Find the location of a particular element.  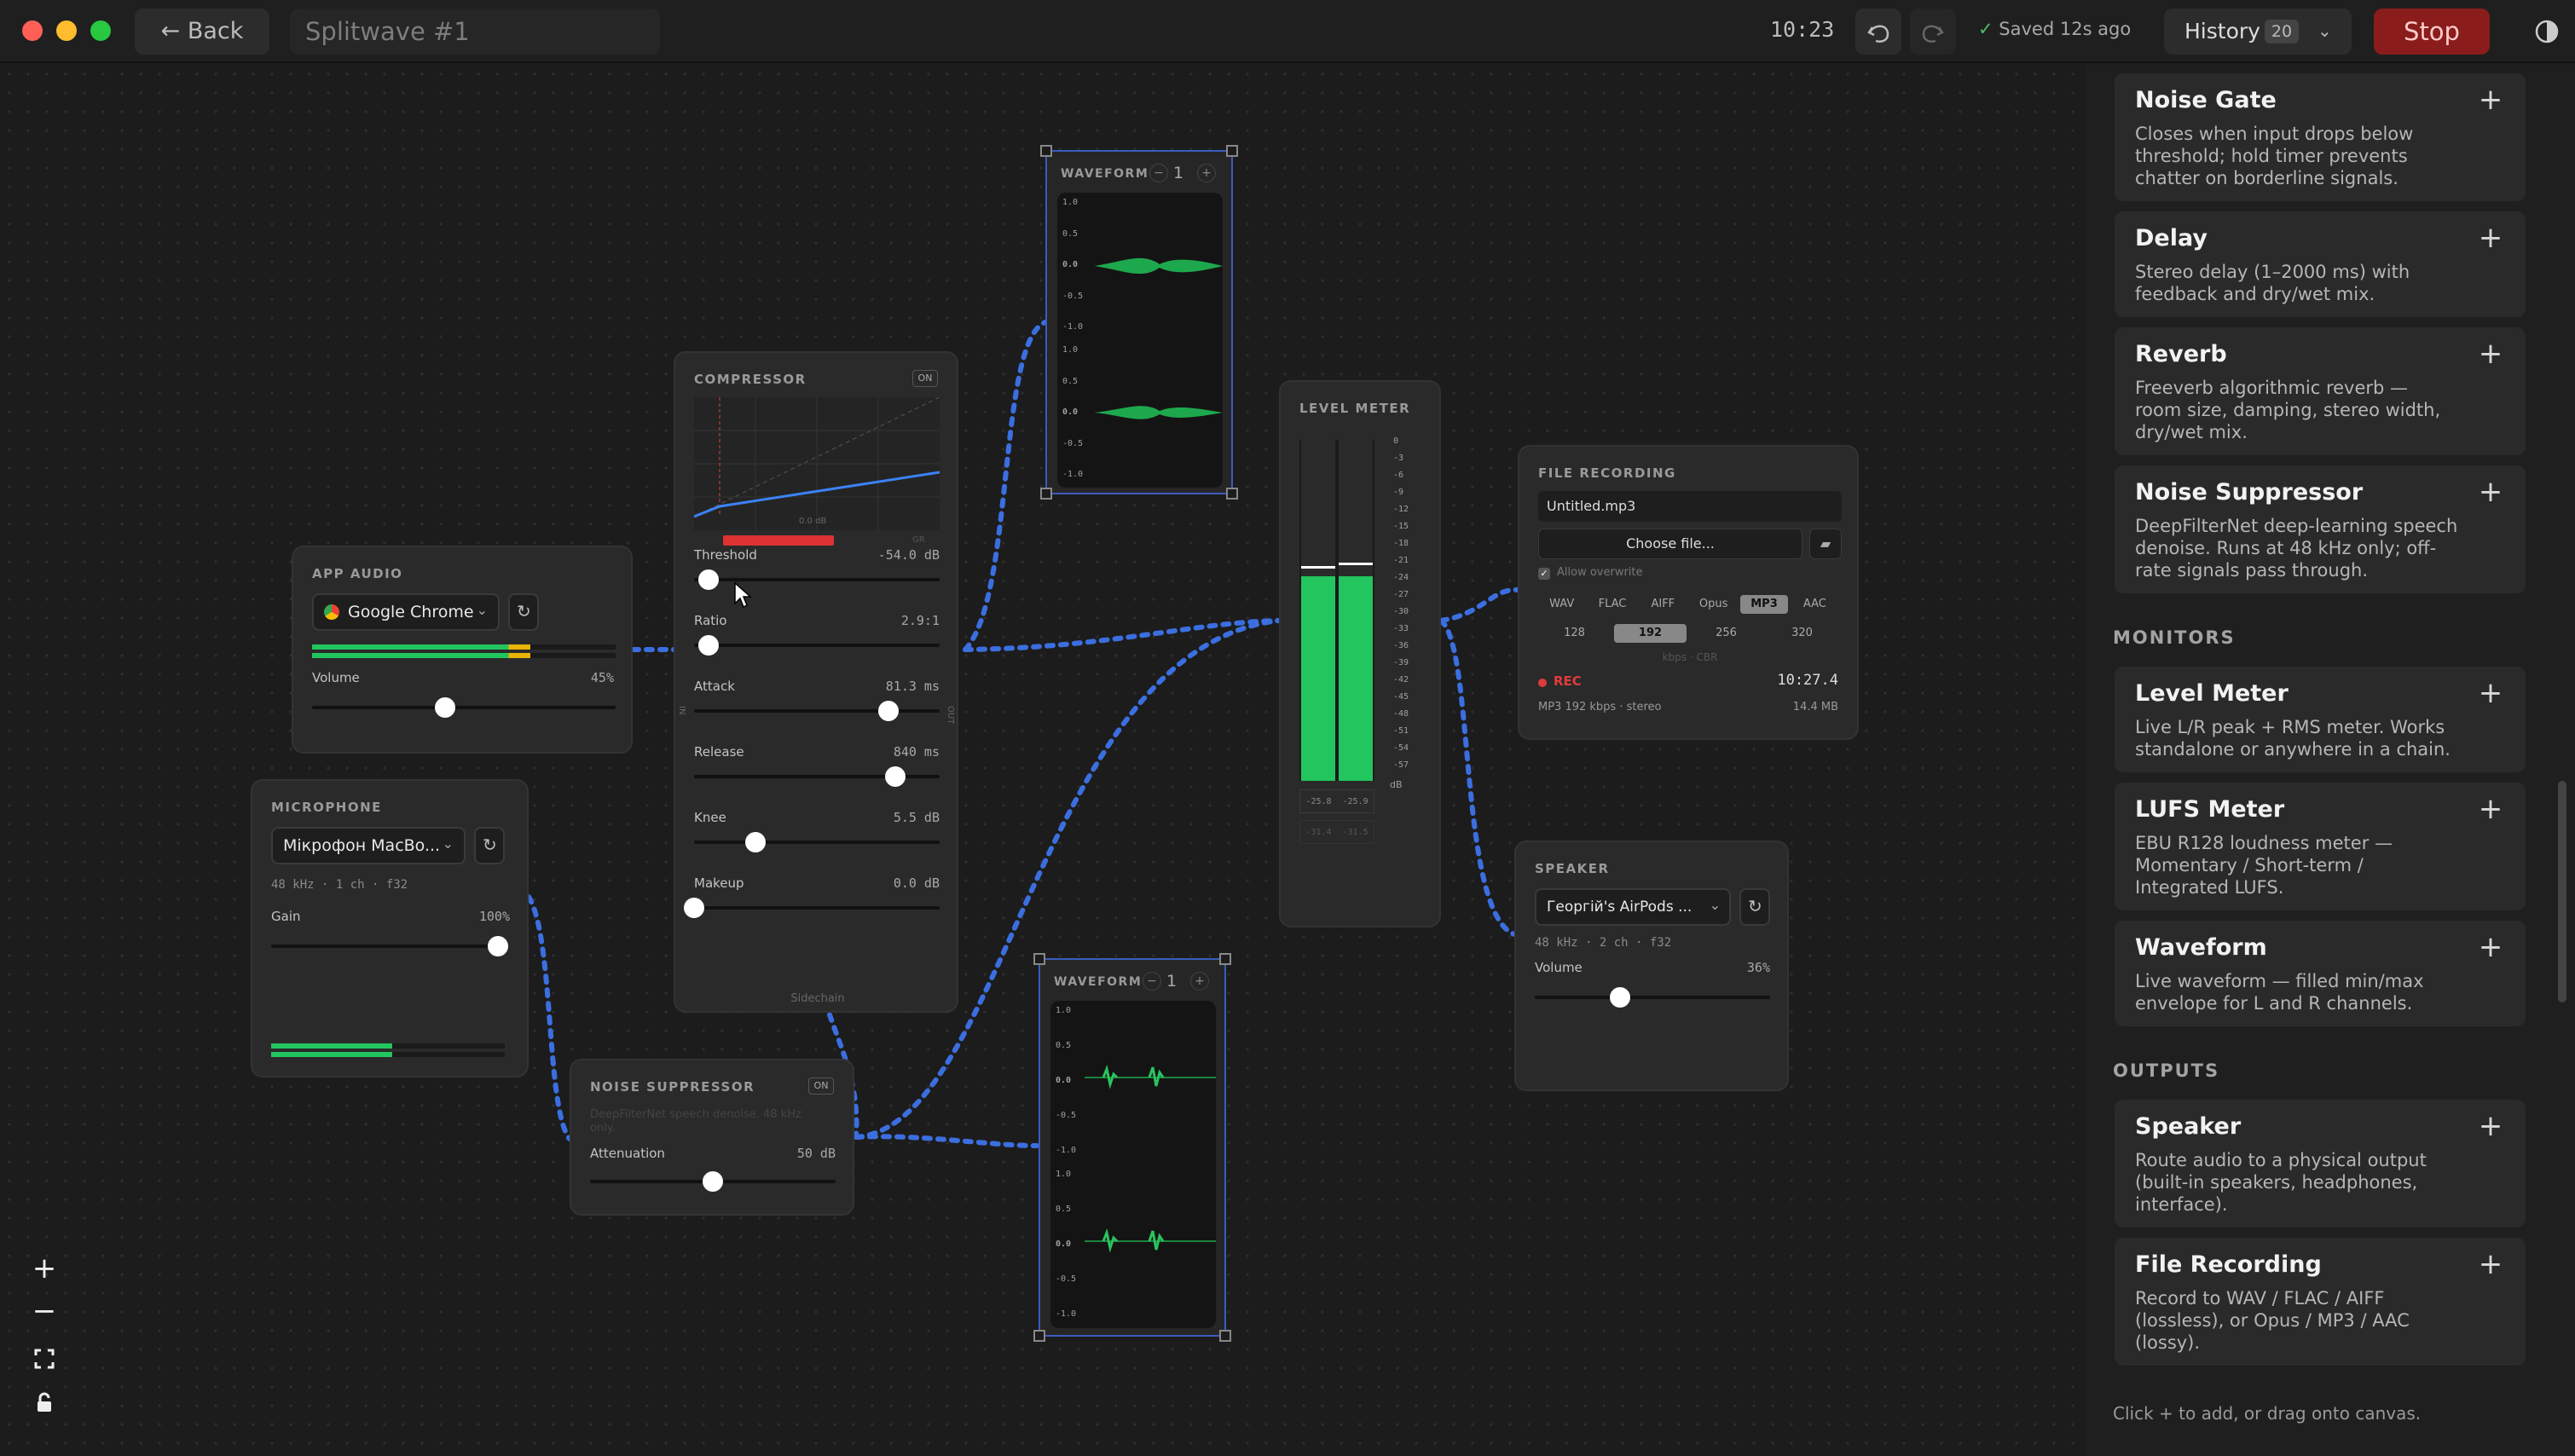

fit-view-icon is located at coordinates (44, 1359).